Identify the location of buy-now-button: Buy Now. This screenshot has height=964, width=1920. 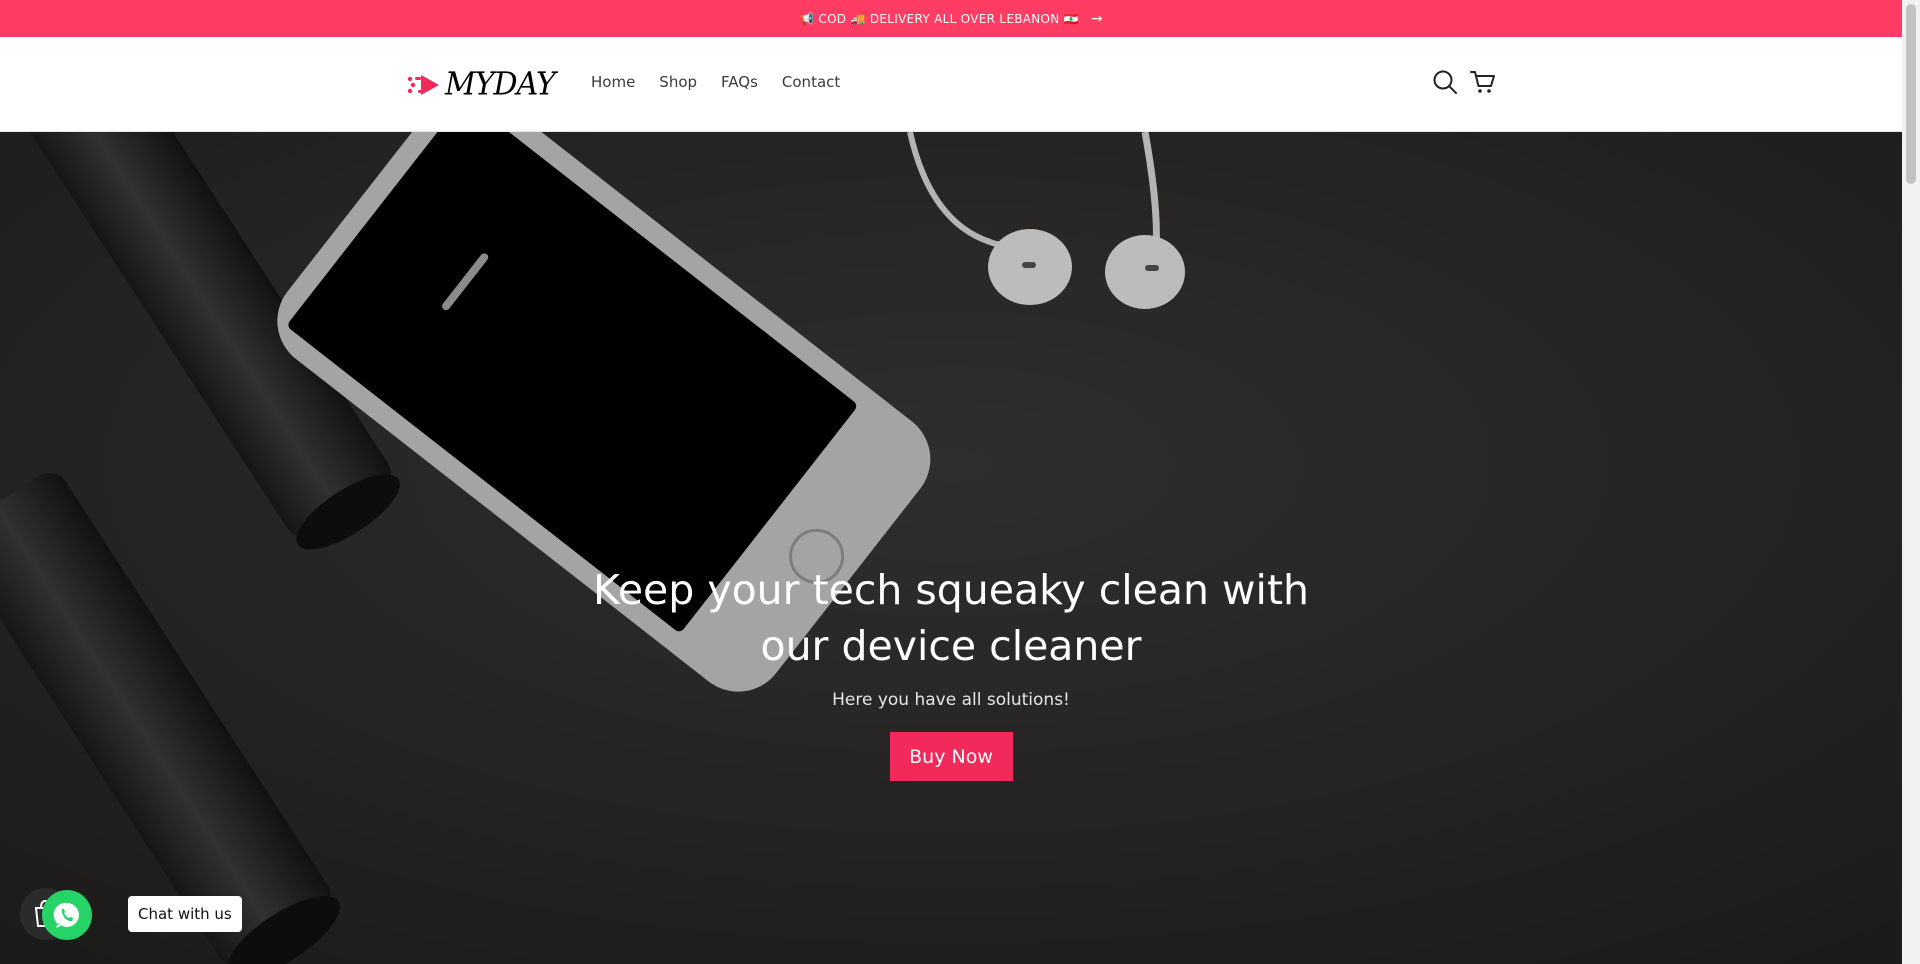
(951, 756).